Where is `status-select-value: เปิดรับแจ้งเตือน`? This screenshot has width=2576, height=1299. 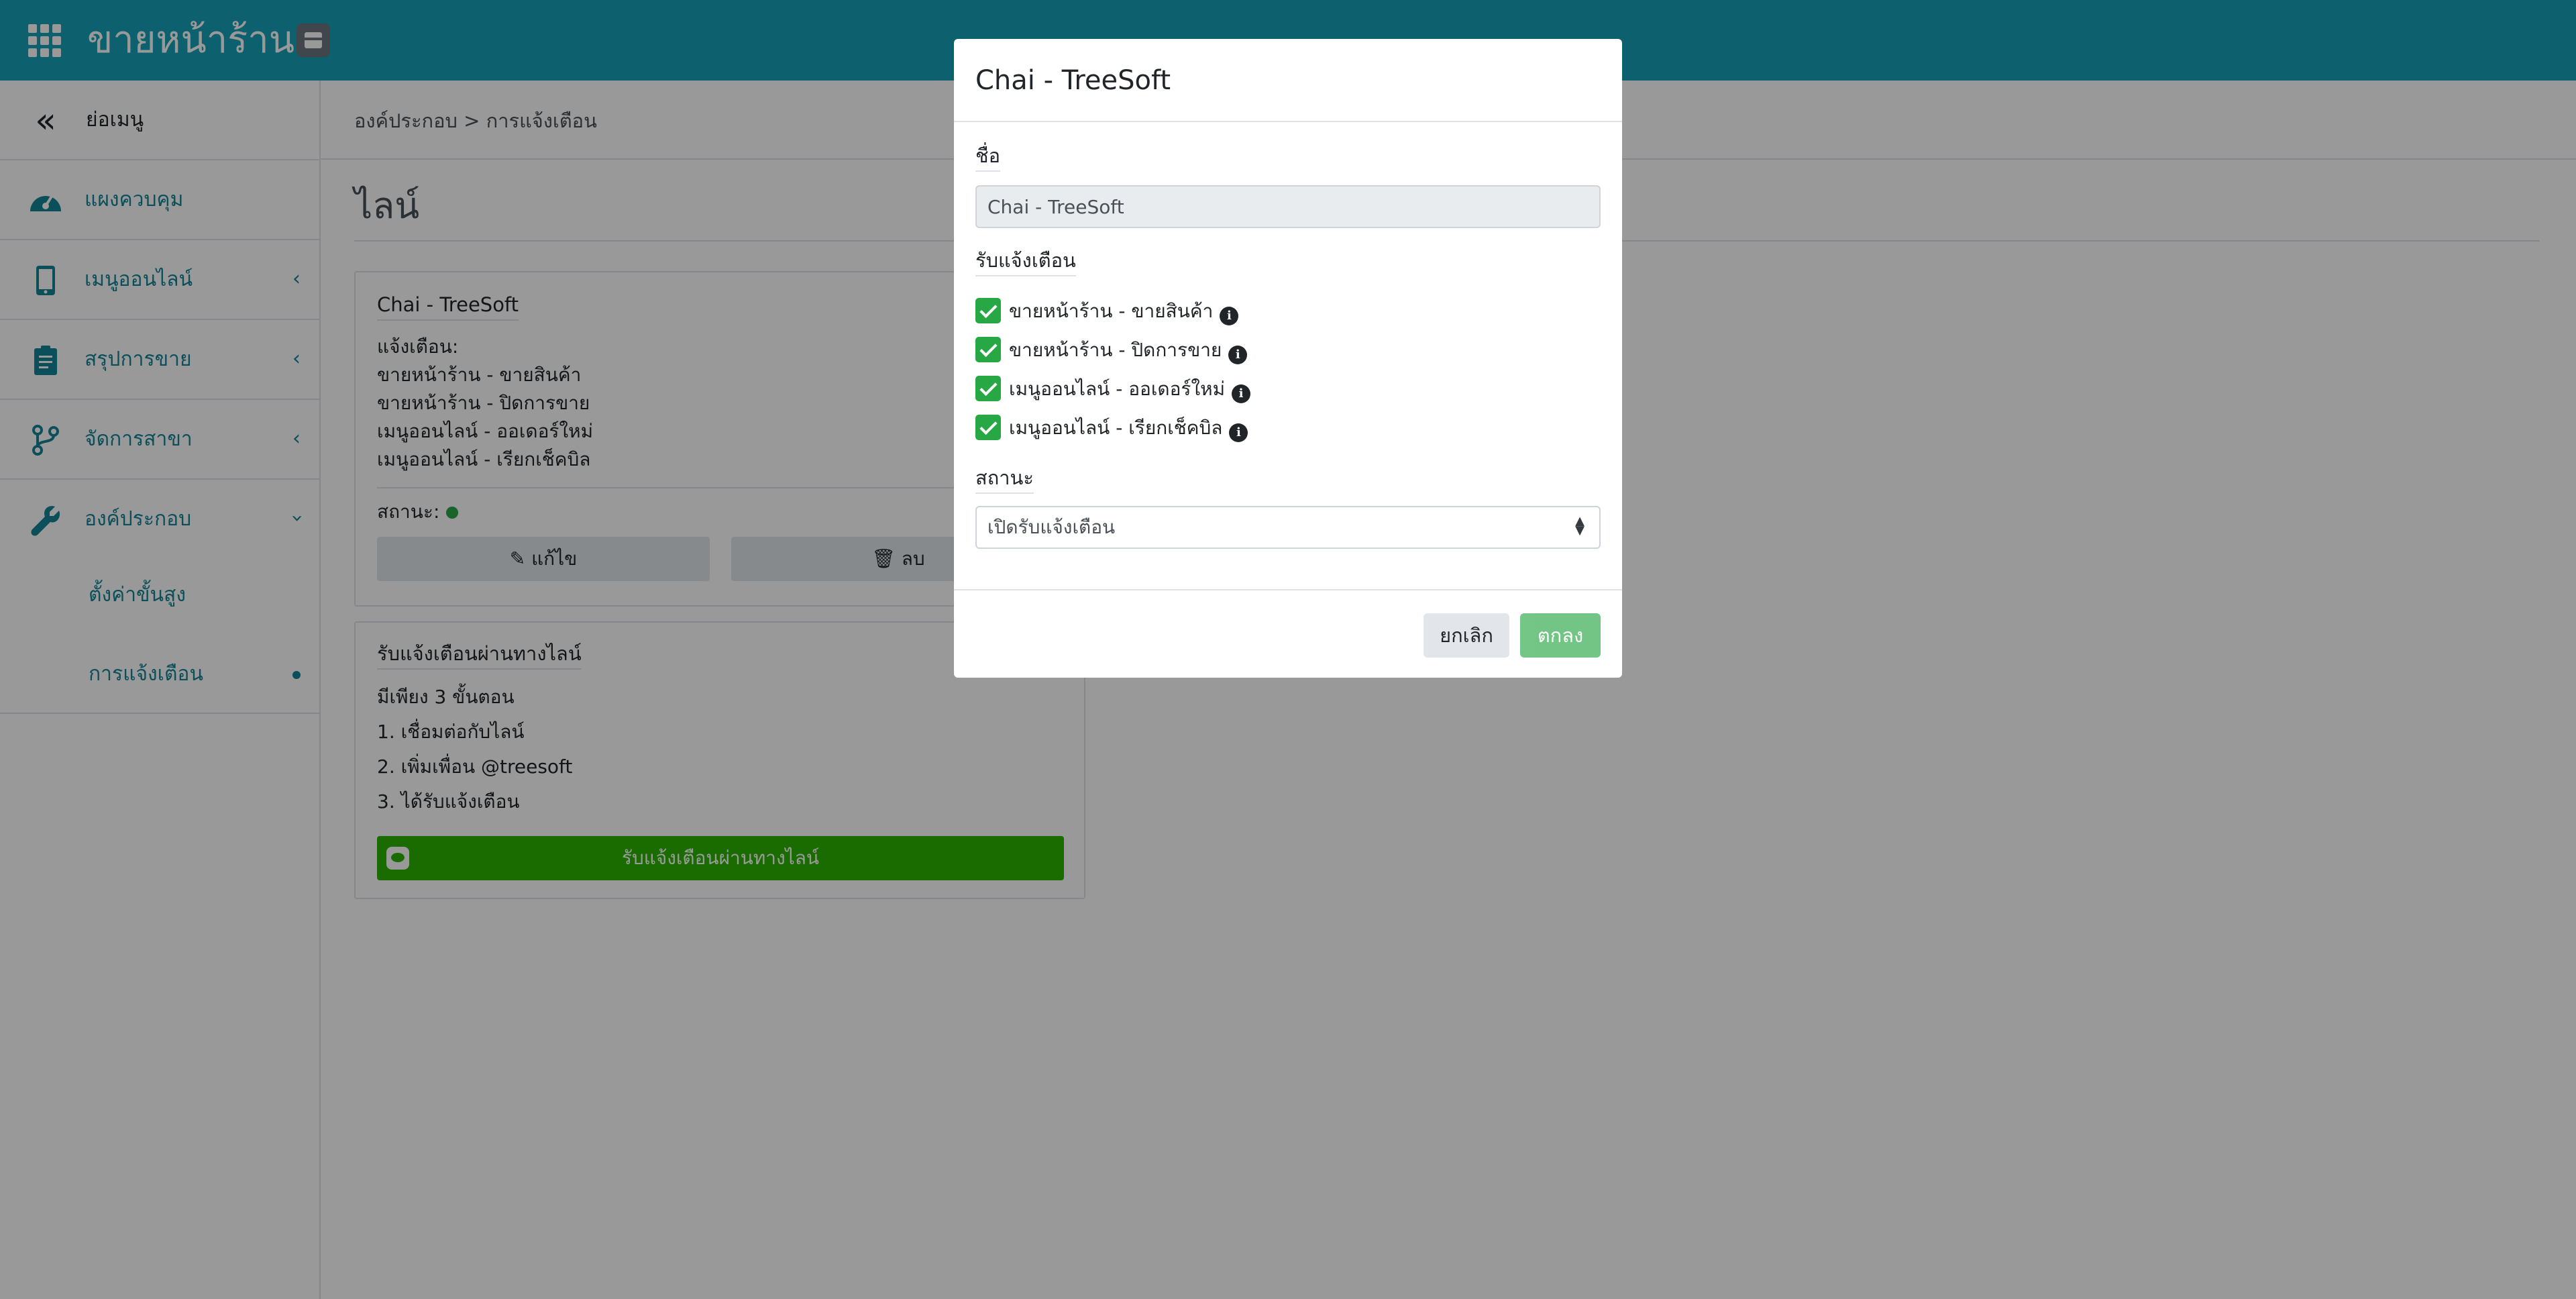 status-select-value: เปิดรับแจ้งเตือน is located at coordinates (1051, 527).